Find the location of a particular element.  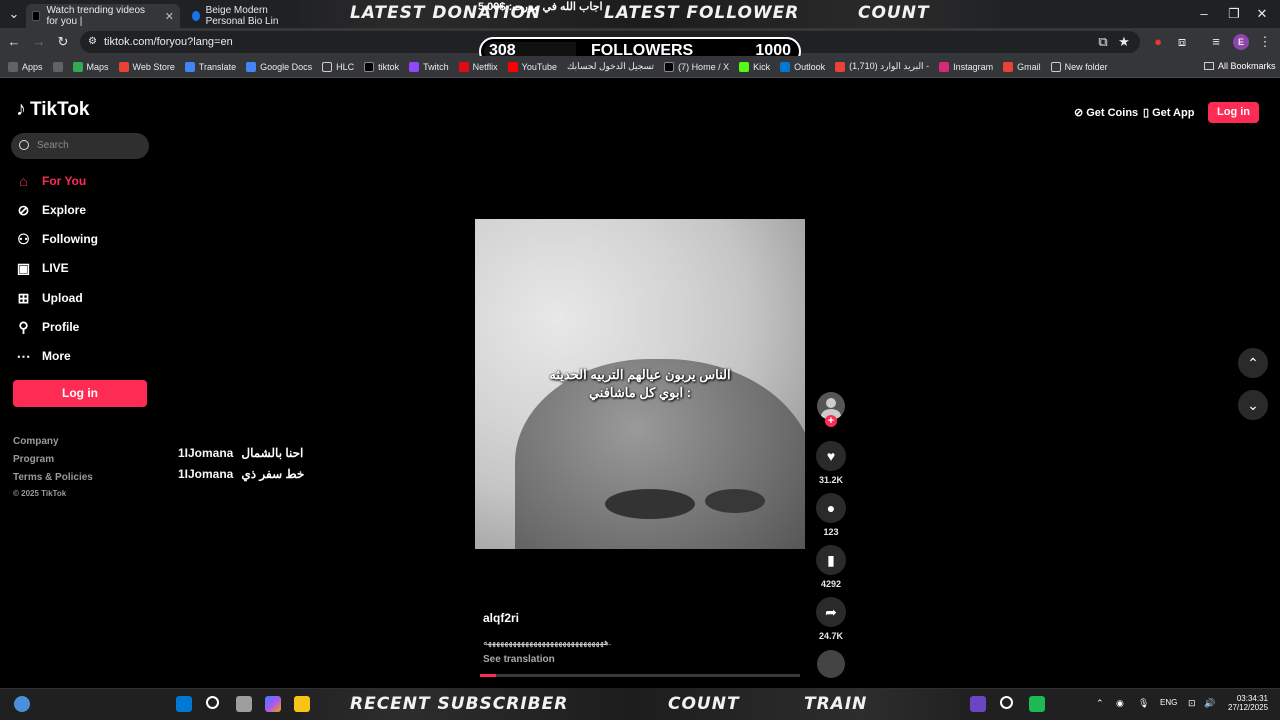

close-window-icon: ✕ is located at coordinates (1262, 14).